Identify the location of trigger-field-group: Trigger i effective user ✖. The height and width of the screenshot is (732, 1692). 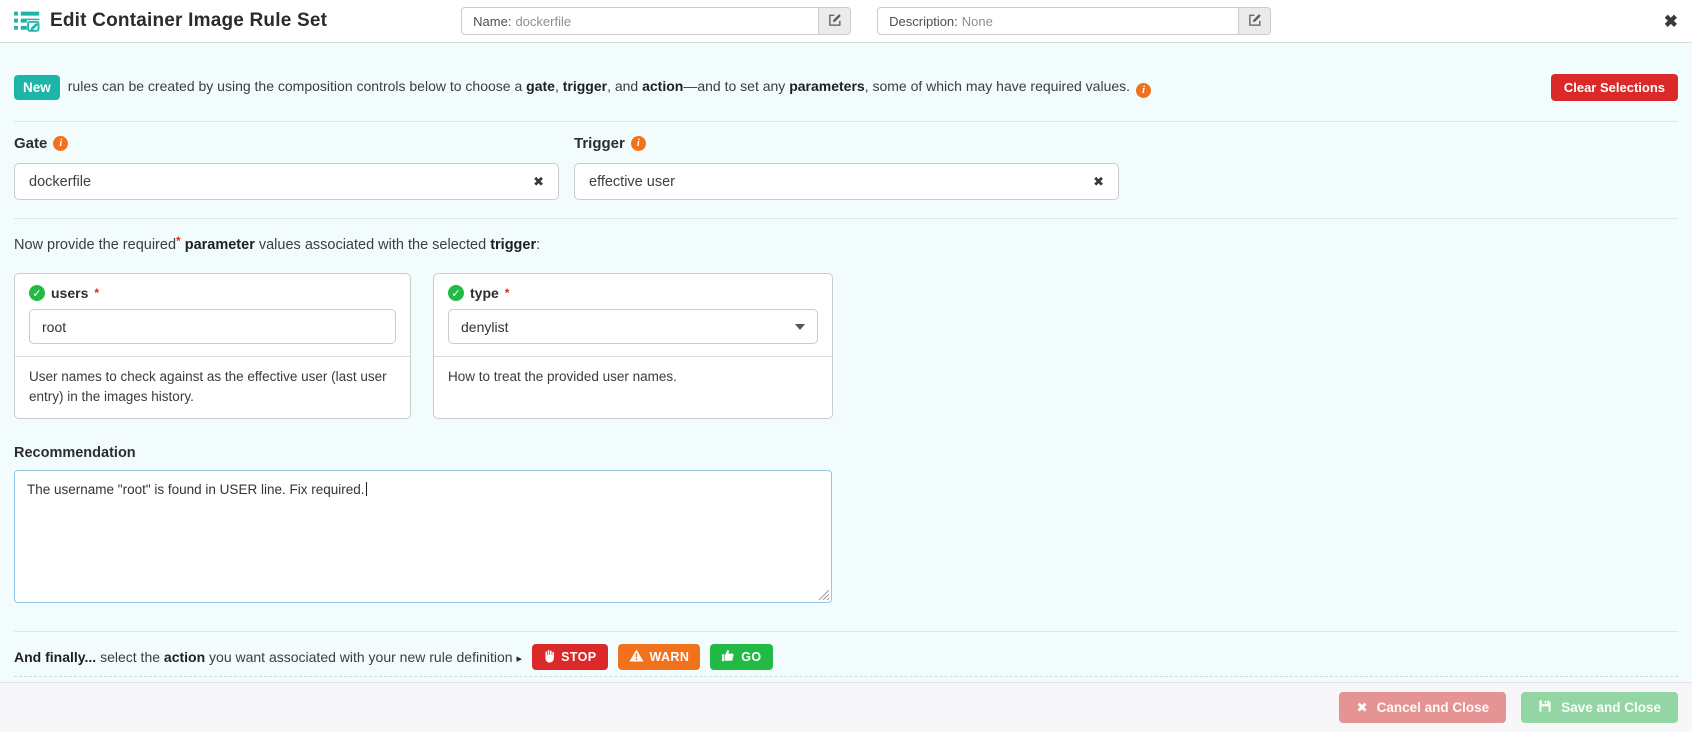
(846, 167).